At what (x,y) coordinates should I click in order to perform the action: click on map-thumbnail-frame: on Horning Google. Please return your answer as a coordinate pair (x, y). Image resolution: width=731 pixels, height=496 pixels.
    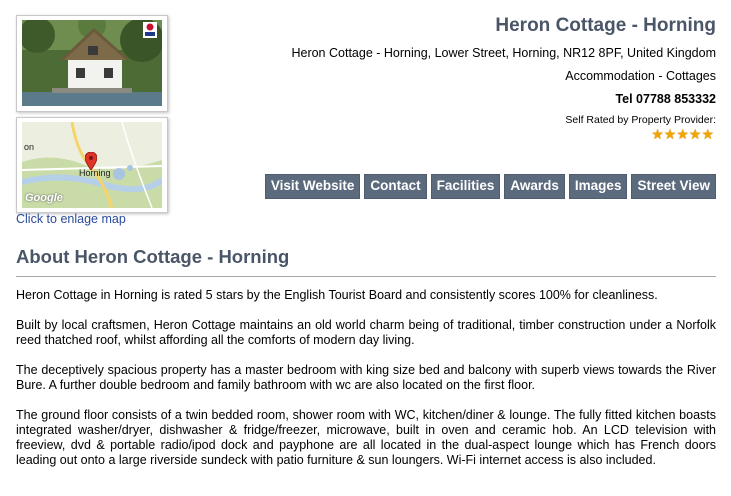
    Looking at the image, I should click on (92, 165).